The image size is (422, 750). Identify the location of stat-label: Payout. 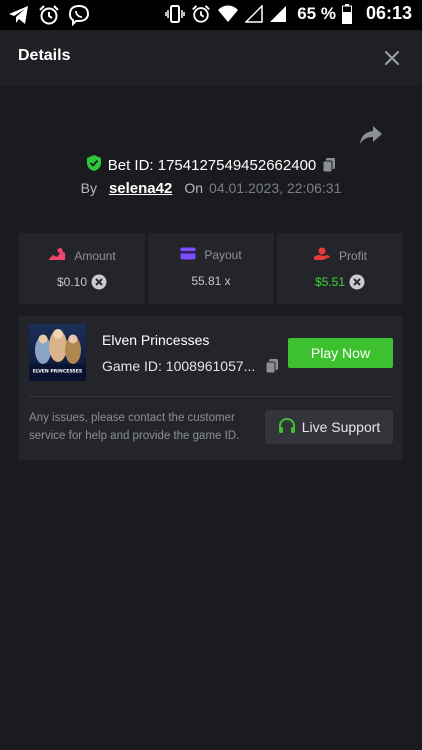
(223, 255).